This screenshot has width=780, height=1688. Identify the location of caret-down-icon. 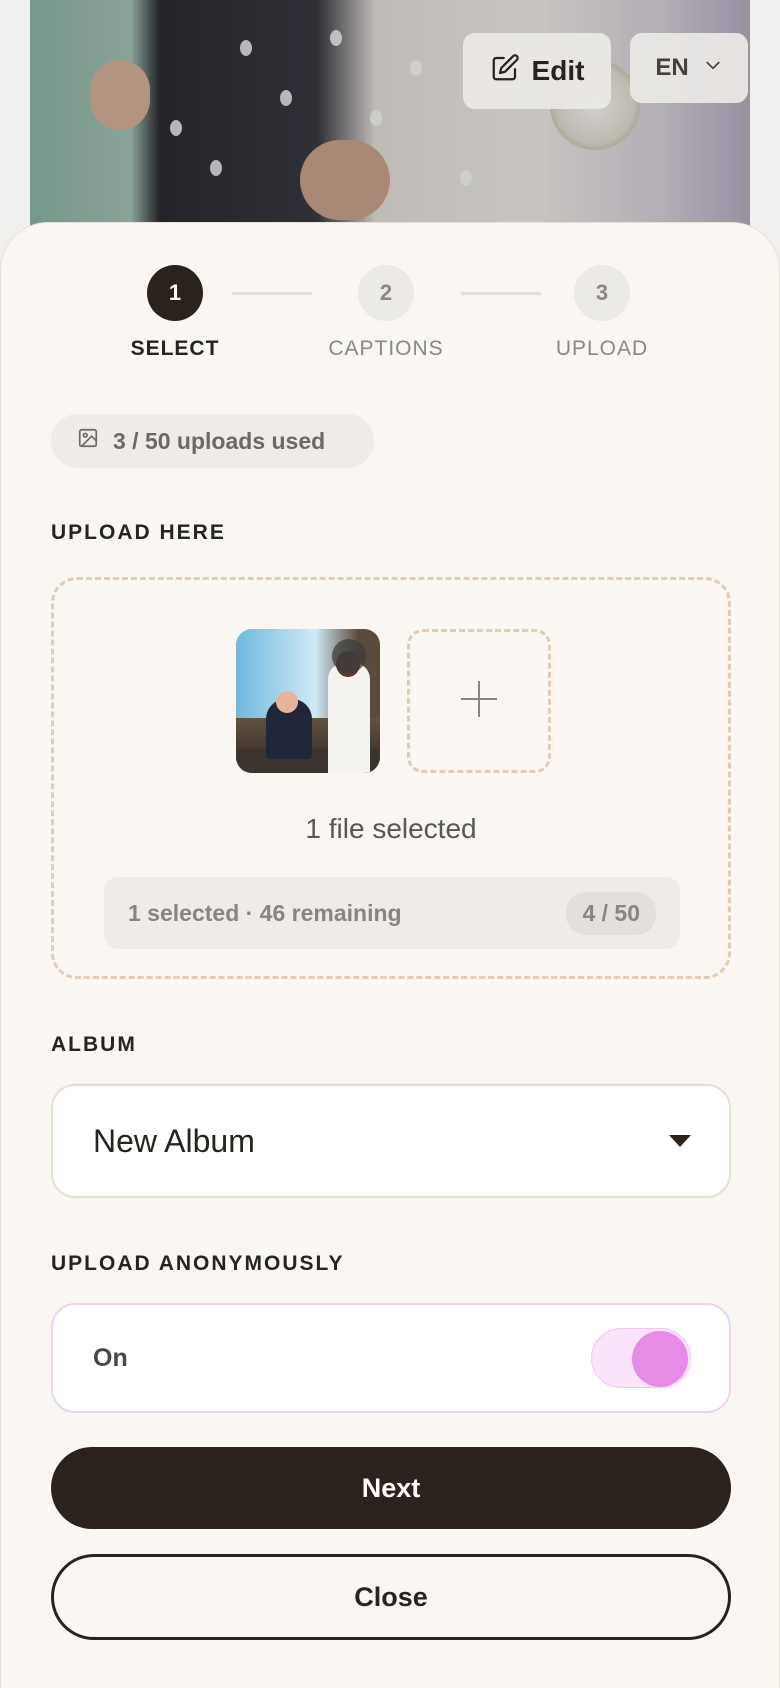
(680, 1141).